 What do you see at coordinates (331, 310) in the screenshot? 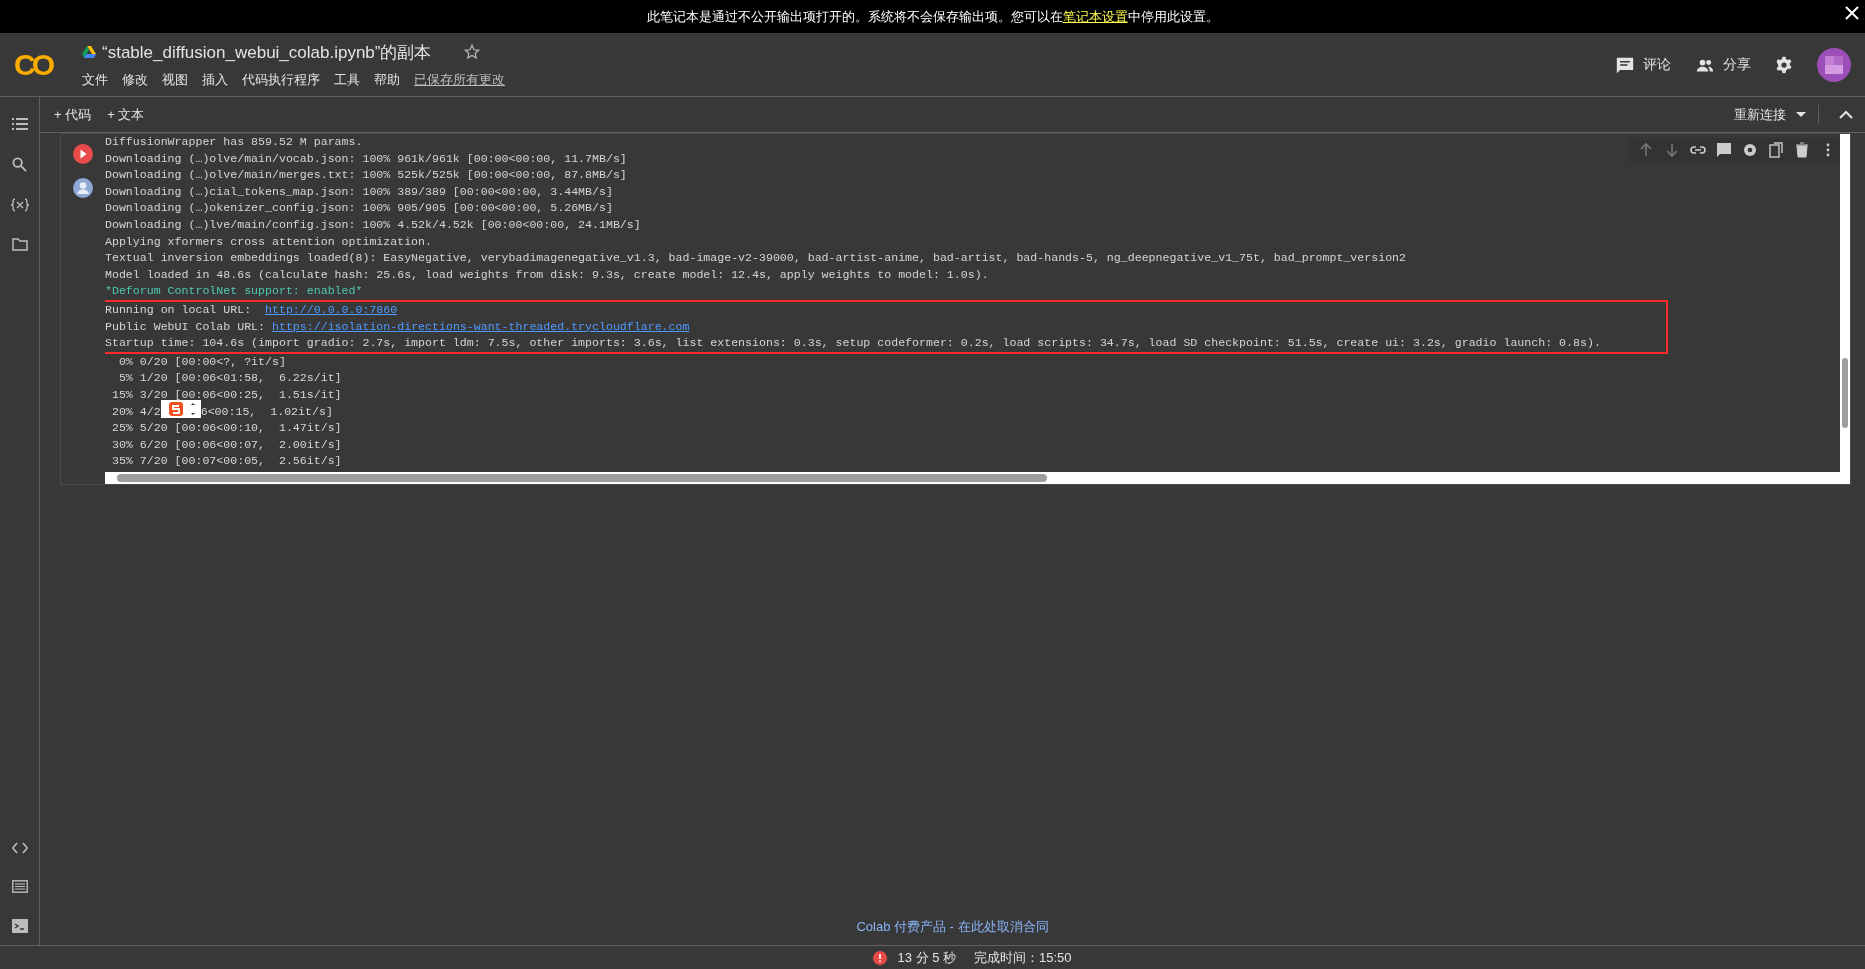
I see `url-link: http://0.0.0.0:7860` at bounding box center [331, 310].